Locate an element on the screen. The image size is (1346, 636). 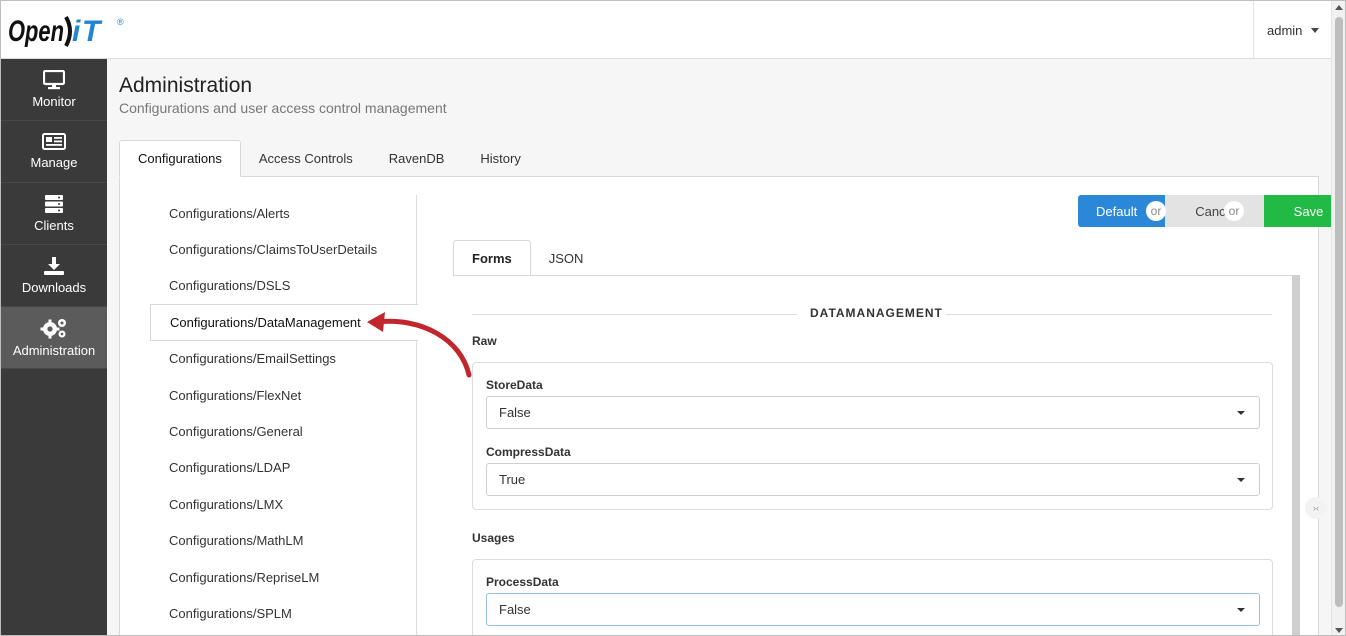
collapse-handle-icon: ›‹ is located at coordinates (1316, 508).